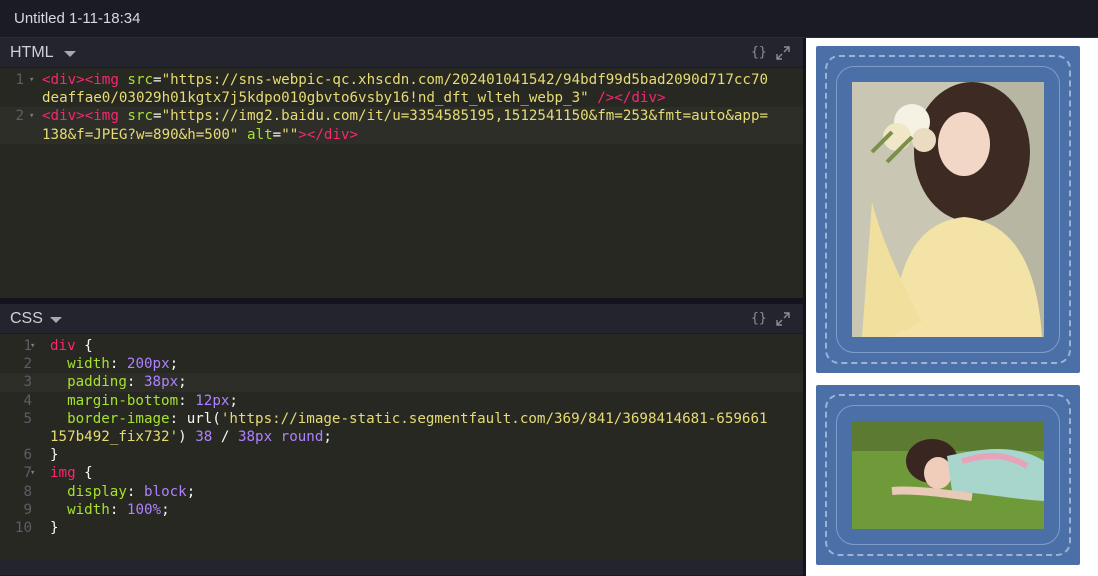  Describe the element at coordinates (401, 510) in the screenshot. I see `code-line: 9 width: 100%;` at that location.